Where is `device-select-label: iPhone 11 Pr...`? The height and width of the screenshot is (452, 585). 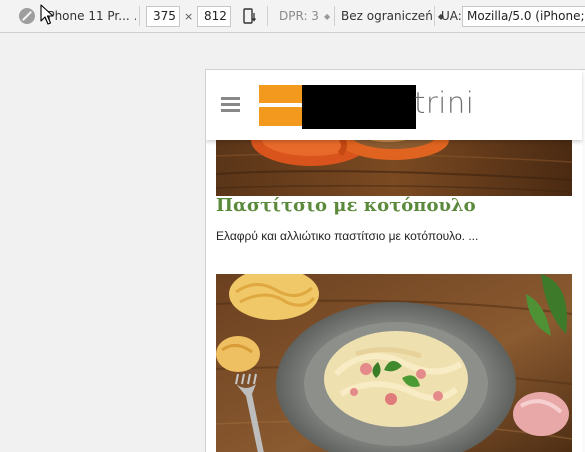 device-select-label: iPhone 11 Pr... is located at coordinates (87, 16).